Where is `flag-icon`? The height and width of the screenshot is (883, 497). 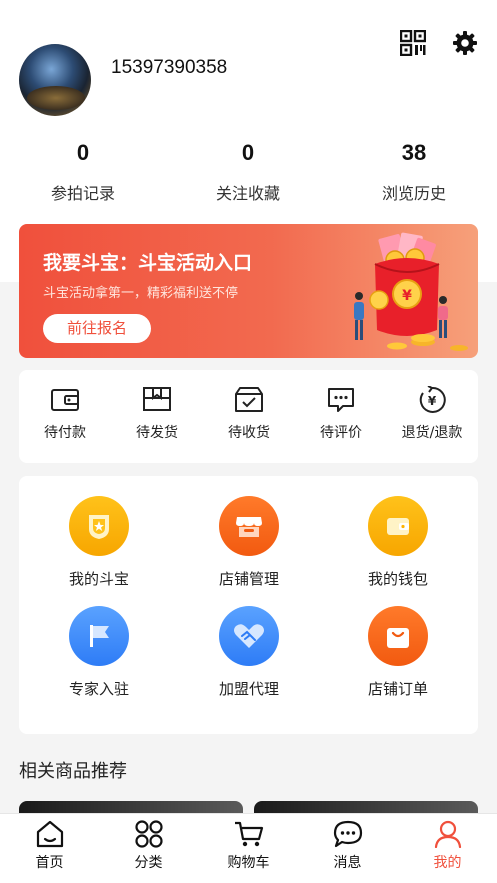
flag-icon is located at coordinates (99, 636).